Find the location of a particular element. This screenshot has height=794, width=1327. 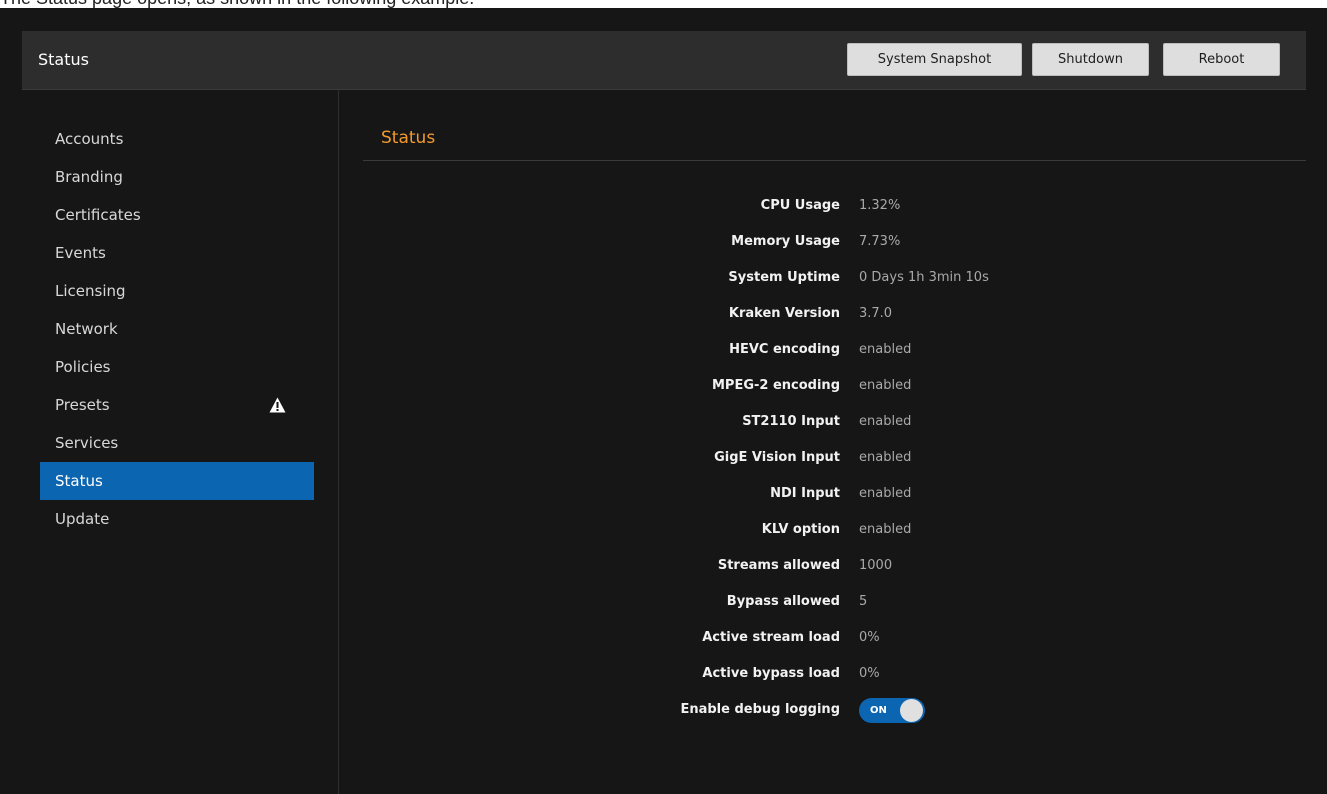

status-row-mpeg2-encoding: MPEG-2 encoding enabled is located at coordinates (823, 386).